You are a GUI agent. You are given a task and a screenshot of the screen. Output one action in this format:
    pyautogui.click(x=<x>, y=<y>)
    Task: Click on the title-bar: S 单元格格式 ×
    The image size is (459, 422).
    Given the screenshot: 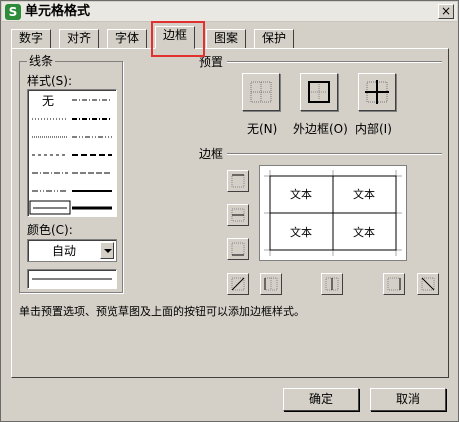 What is the action you would take?
    pyautogui.click(x=229, y=12)
    